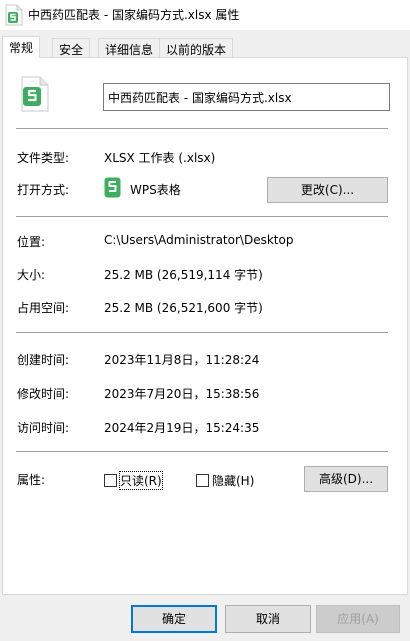  What do you see at coordinates (31, 275) in the screenshot?
I see `size-label: 大小:` at bounding box center [31, 275].